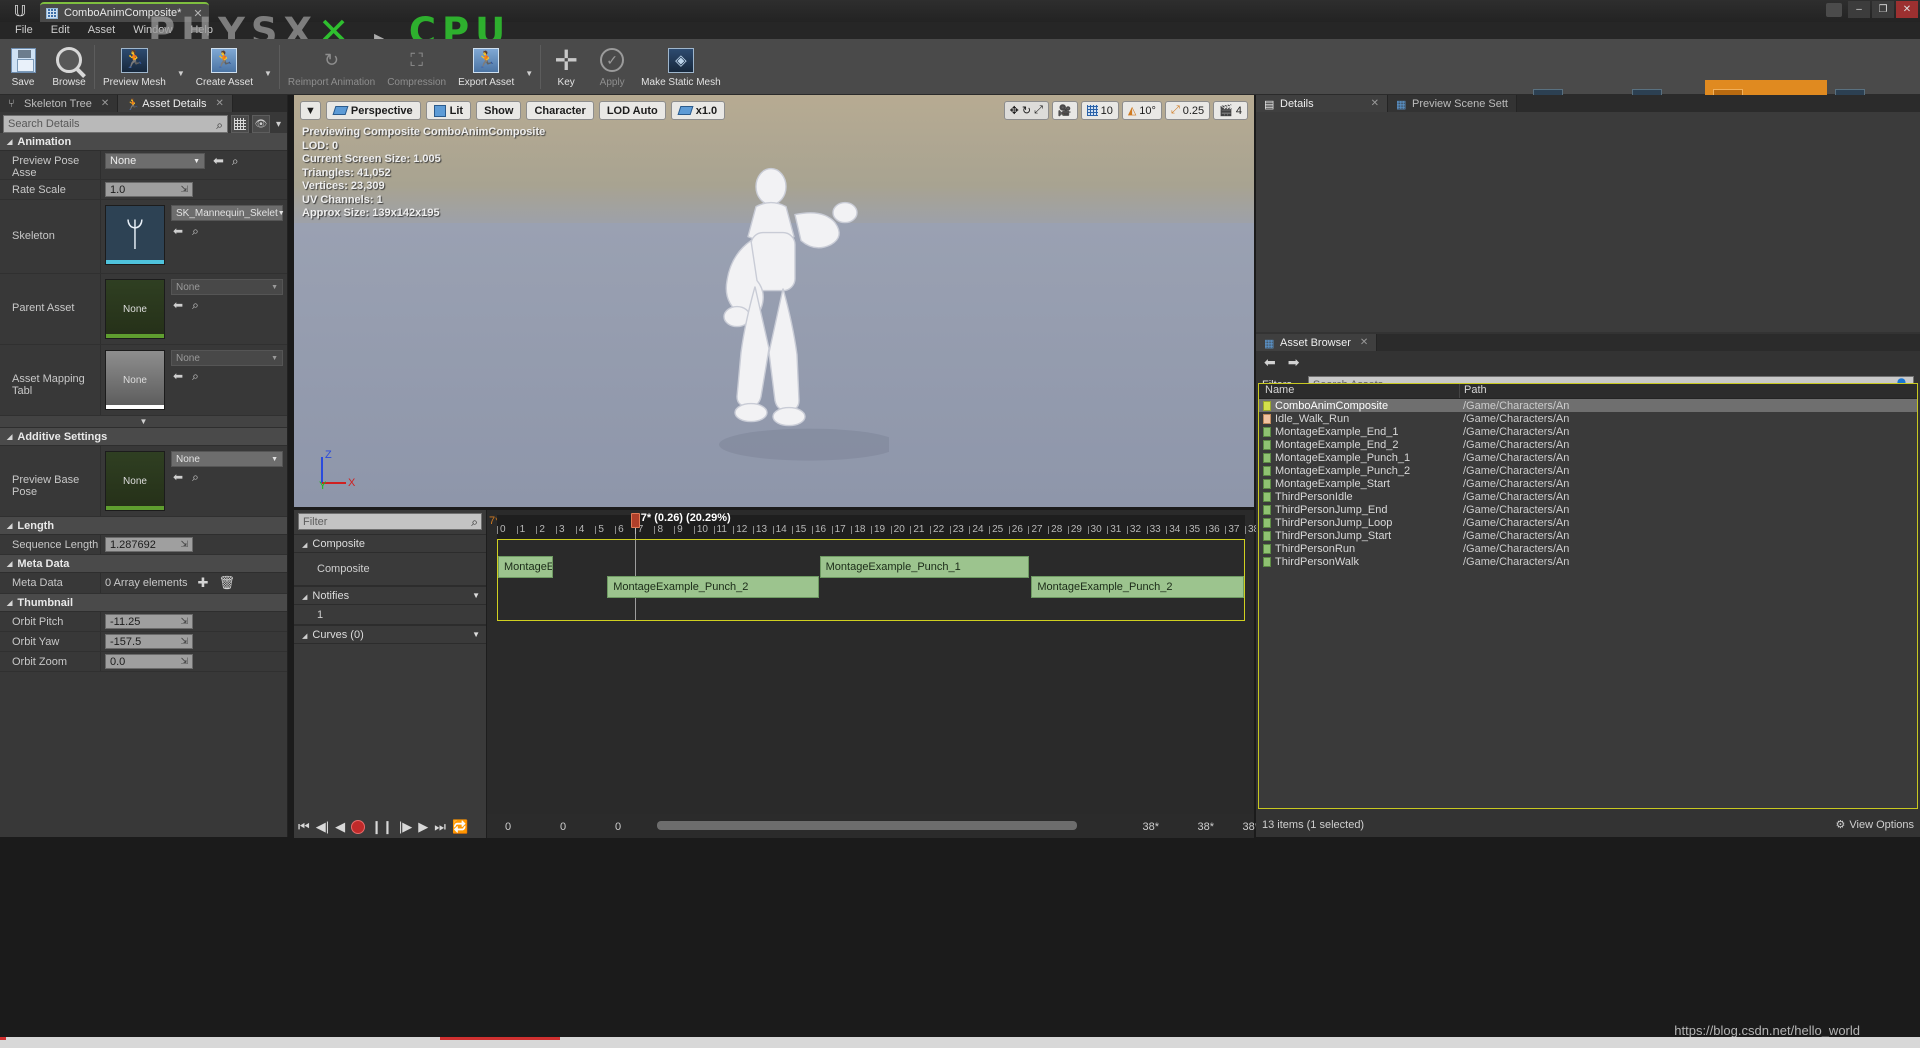 This screenshot has width=1920, height=1048. I want to click on skip-to-start-button: ⏮, so click(304, 827).